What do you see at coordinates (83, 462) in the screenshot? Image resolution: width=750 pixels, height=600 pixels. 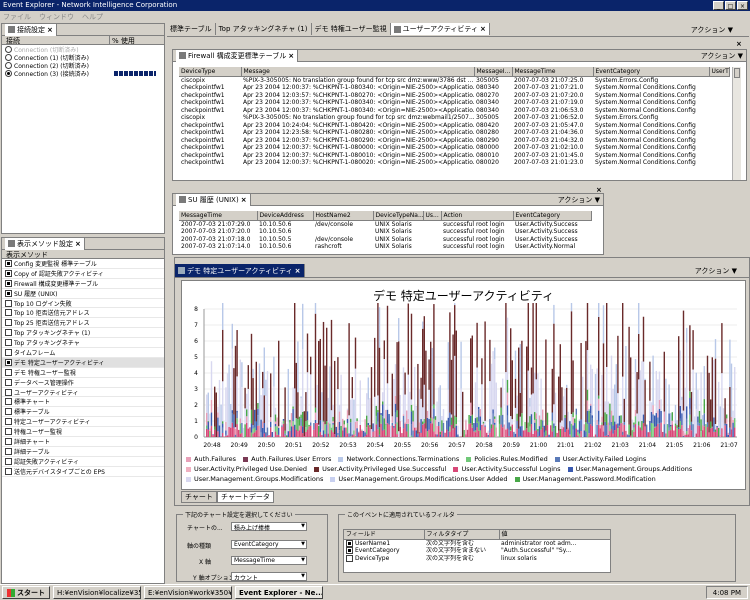 I see `method-item: 認証失敗アクティビティ` at bounding box center [83, 462].